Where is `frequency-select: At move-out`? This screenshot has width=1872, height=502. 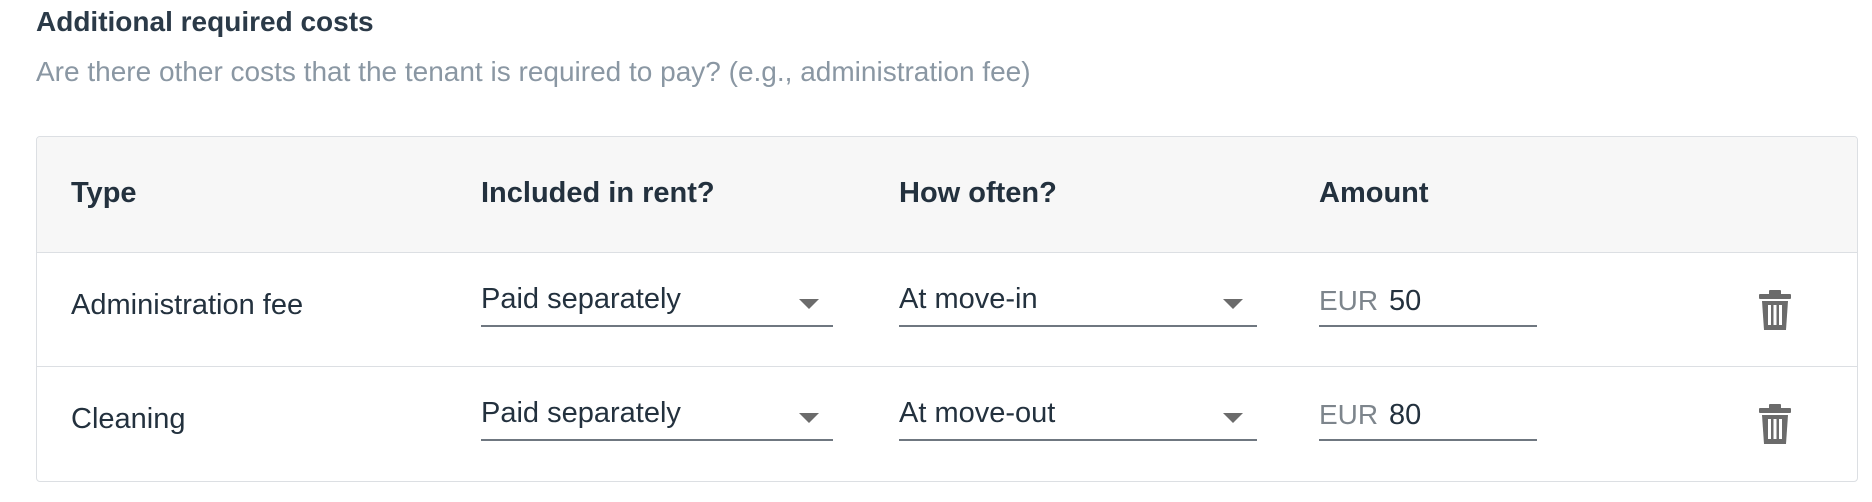
frequency-select: At move-out is located at coordinates (1078, 417).